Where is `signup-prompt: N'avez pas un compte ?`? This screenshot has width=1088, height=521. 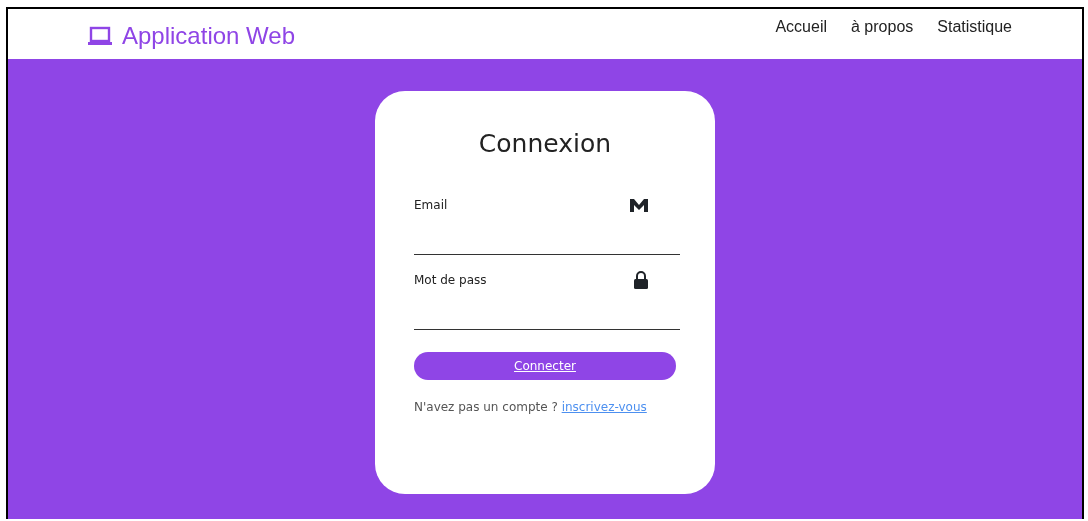
signup-prompt: N'avez pas un compte ? is located at coordinates (486, 407).